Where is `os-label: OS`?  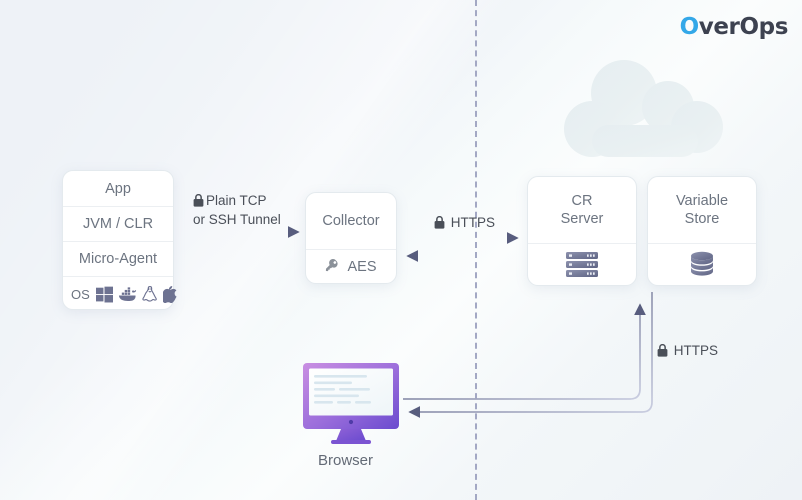 os-label: OS is located at coordinates (80, 294).